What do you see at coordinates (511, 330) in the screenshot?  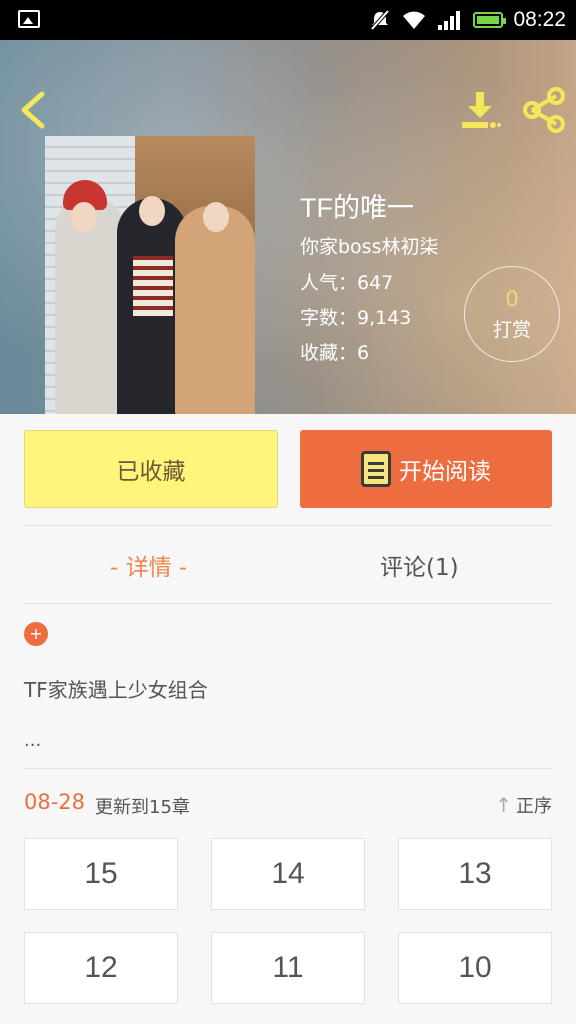 I see `reward-label: 打赏` at bounding box center [511, 330].